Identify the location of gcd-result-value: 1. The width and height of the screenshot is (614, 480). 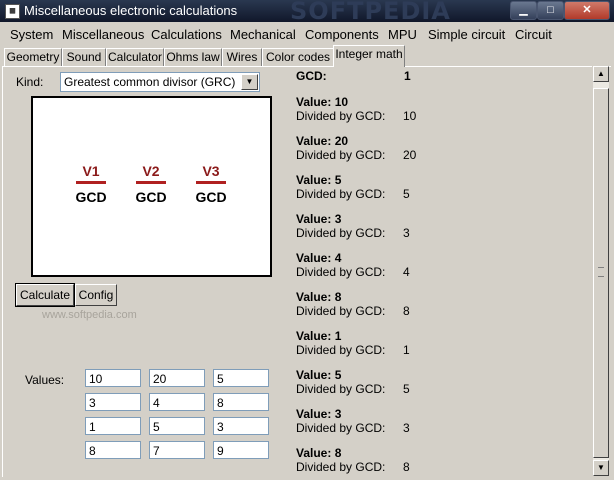
(407, 76).